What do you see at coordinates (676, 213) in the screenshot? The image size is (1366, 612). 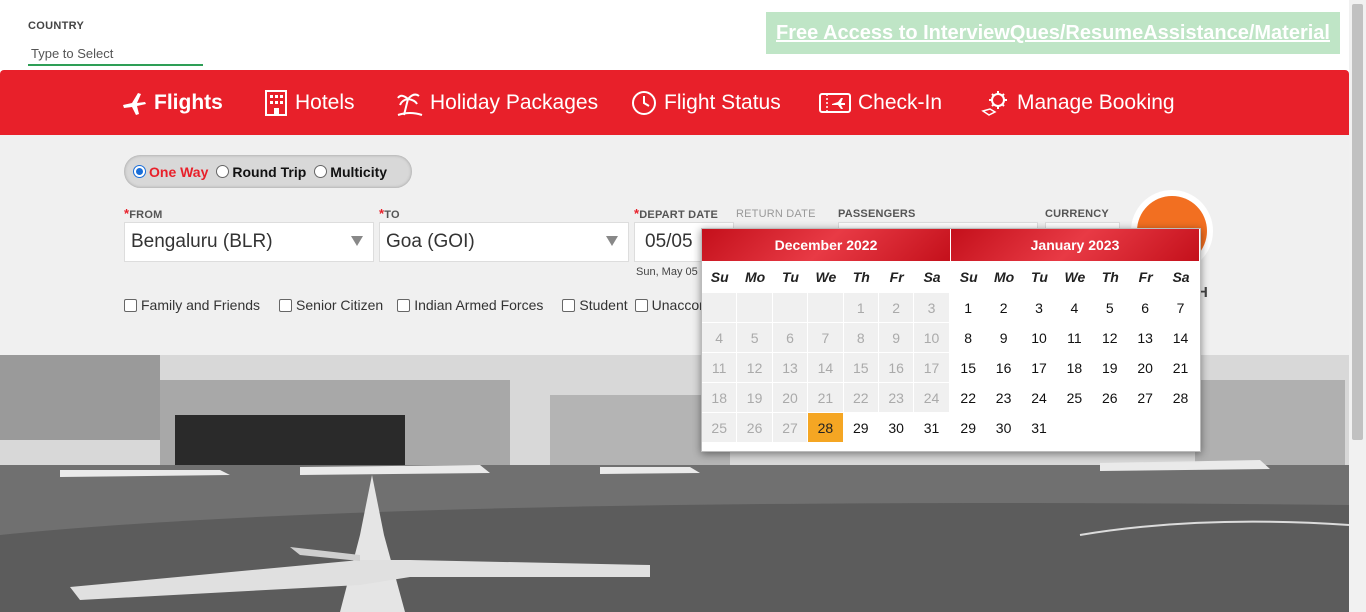 I see `depart-label: *DEPART DATE` at bounding box center [676, 213].